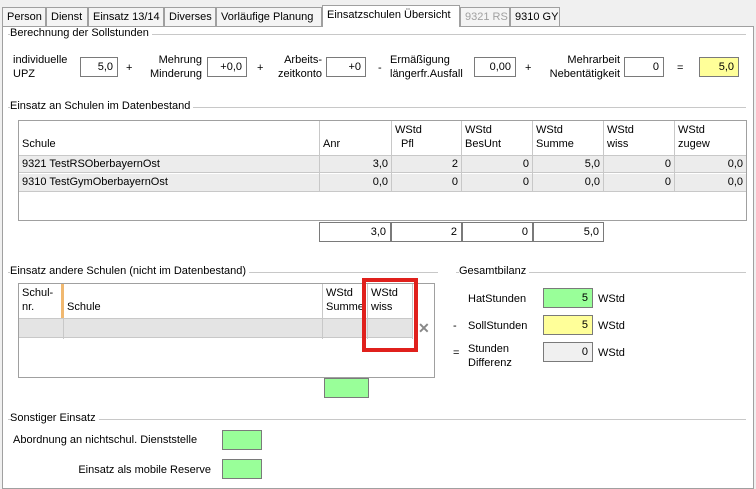  What do you see at coordinates (169, 183) in the screenshot?
I see `cell-schule: 9310 TestGymOberbayernOst` at bounding box center [169, 183].